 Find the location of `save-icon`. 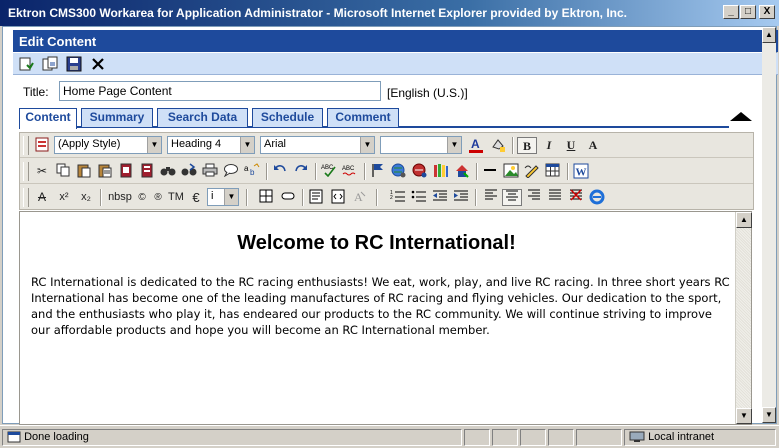

save-icon is located at coordinates (74, 64).